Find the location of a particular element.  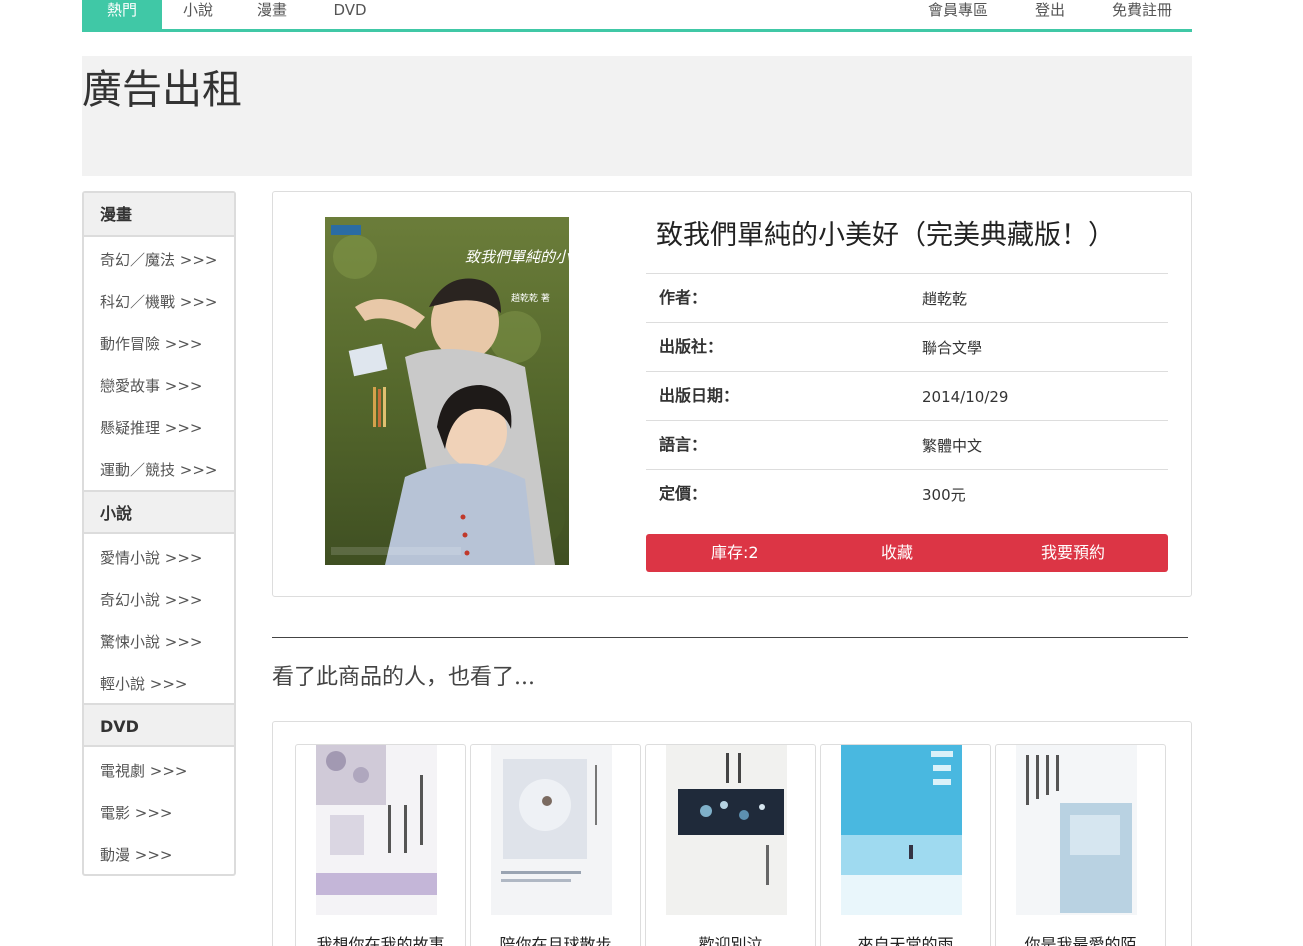

favorite-button: 收藏 is located at coordinates (897, 553).